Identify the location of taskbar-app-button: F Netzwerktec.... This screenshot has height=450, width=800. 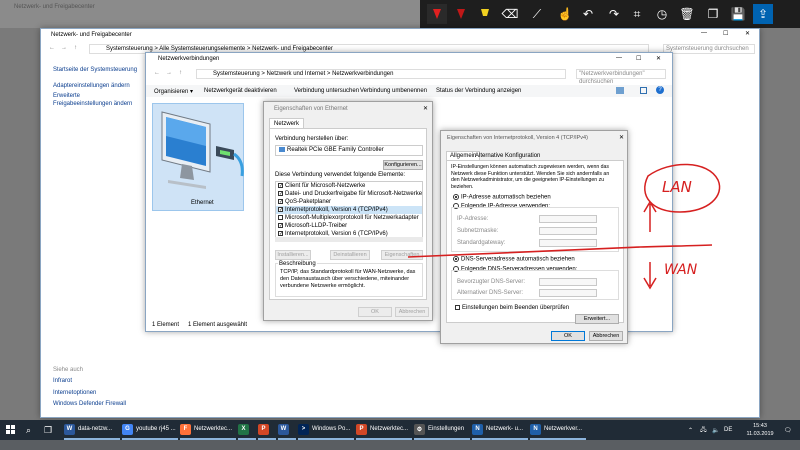
(208, 430).